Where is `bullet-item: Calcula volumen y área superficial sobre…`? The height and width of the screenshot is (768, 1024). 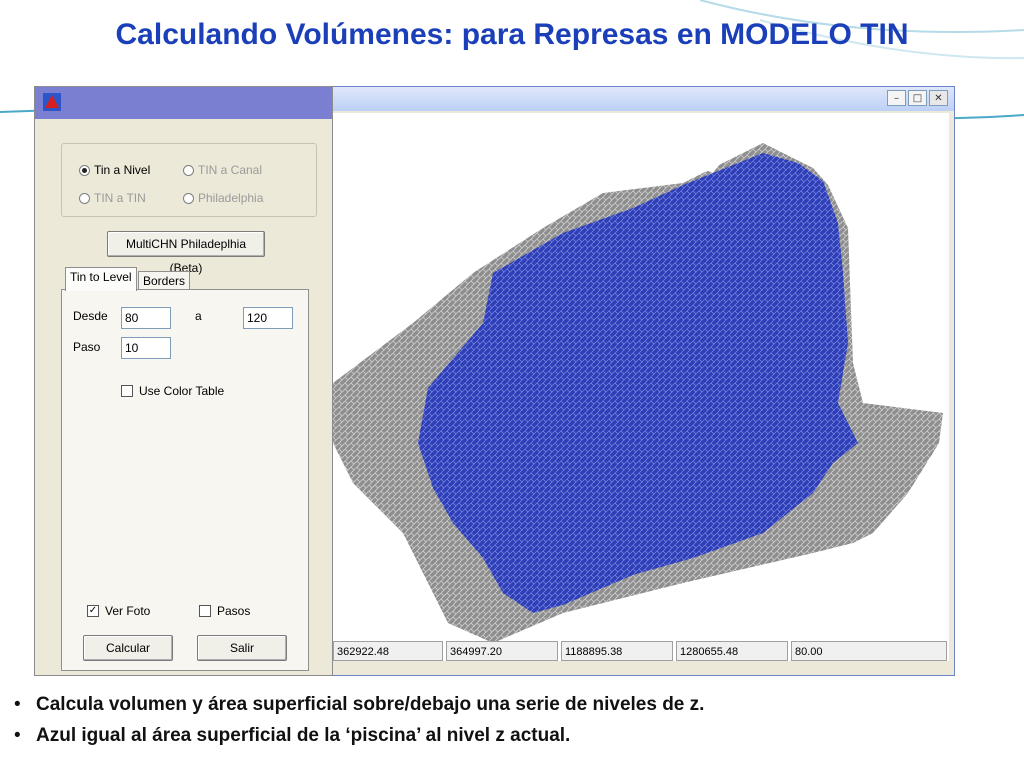 bullet-item: Calcula volumen y área superficial sobre… is located at coordinates (514, 705).